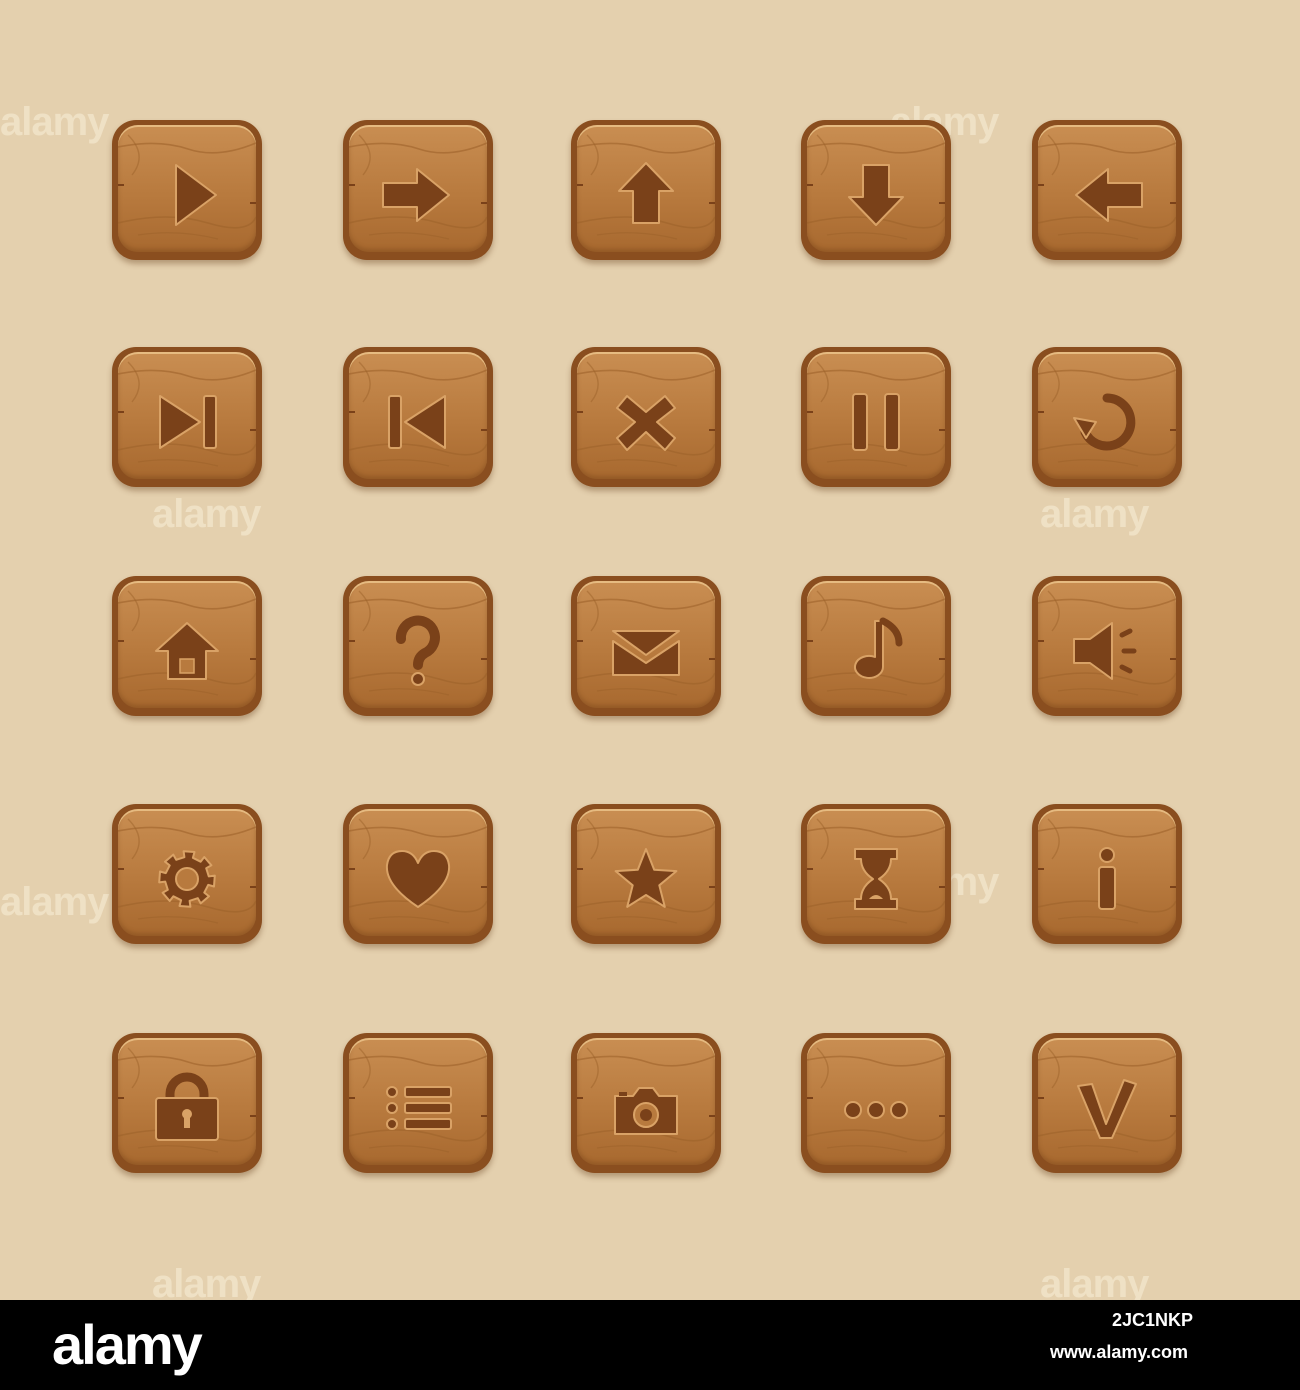 The width and height of the screenshot is (1300, 1390). I want to click on play-button, so click(187, 190).